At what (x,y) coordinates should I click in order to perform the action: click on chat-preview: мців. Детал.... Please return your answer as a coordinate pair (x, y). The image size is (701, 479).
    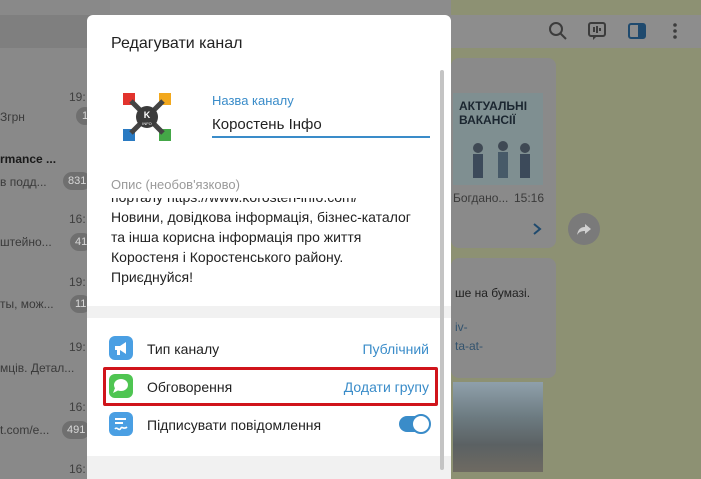
    Looking at the image, I should click on (37, 368).